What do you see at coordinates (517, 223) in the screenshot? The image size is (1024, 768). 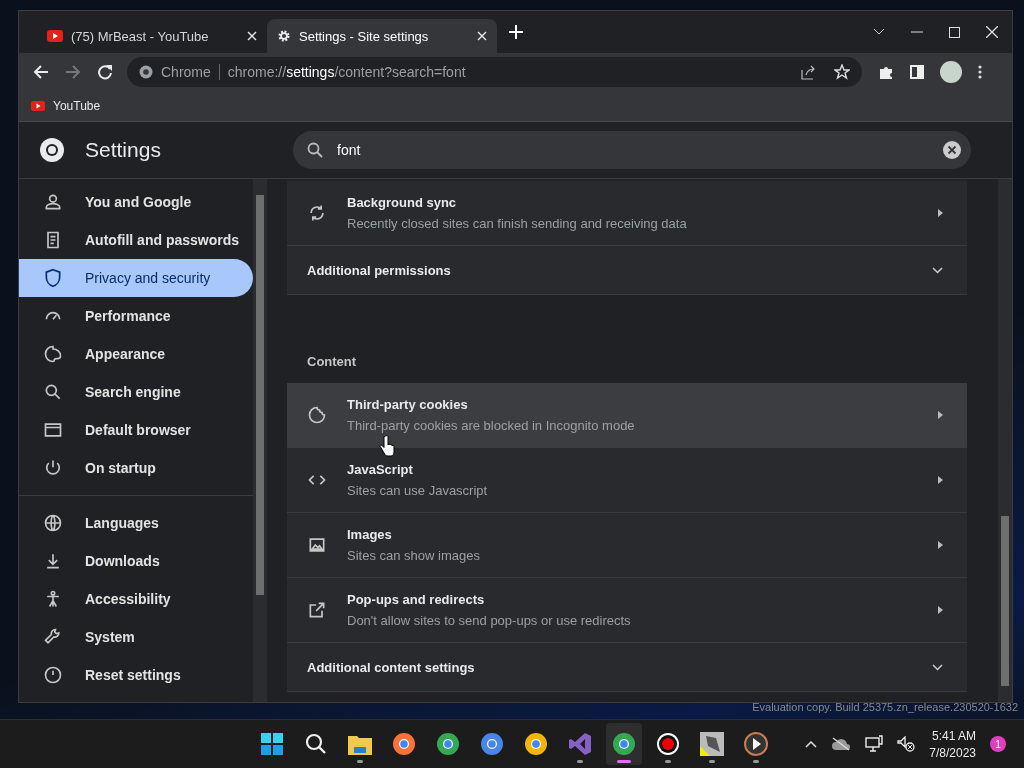 I see `row-description: Recently closed sites can finish sending and receiving data` at bounding box center [517, 223].